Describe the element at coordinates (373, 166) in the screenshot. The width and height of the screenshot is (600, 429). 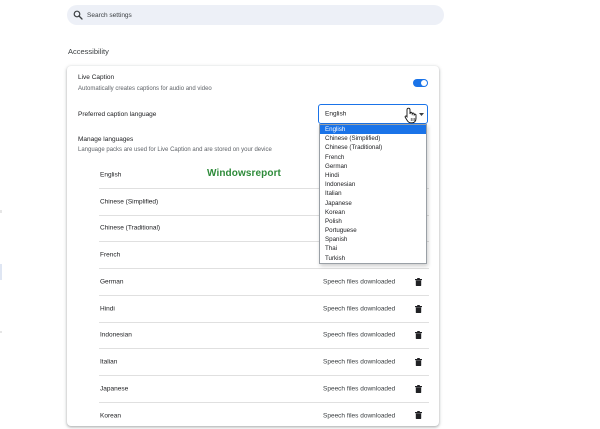
I see `dropdown-option: German` at that location.